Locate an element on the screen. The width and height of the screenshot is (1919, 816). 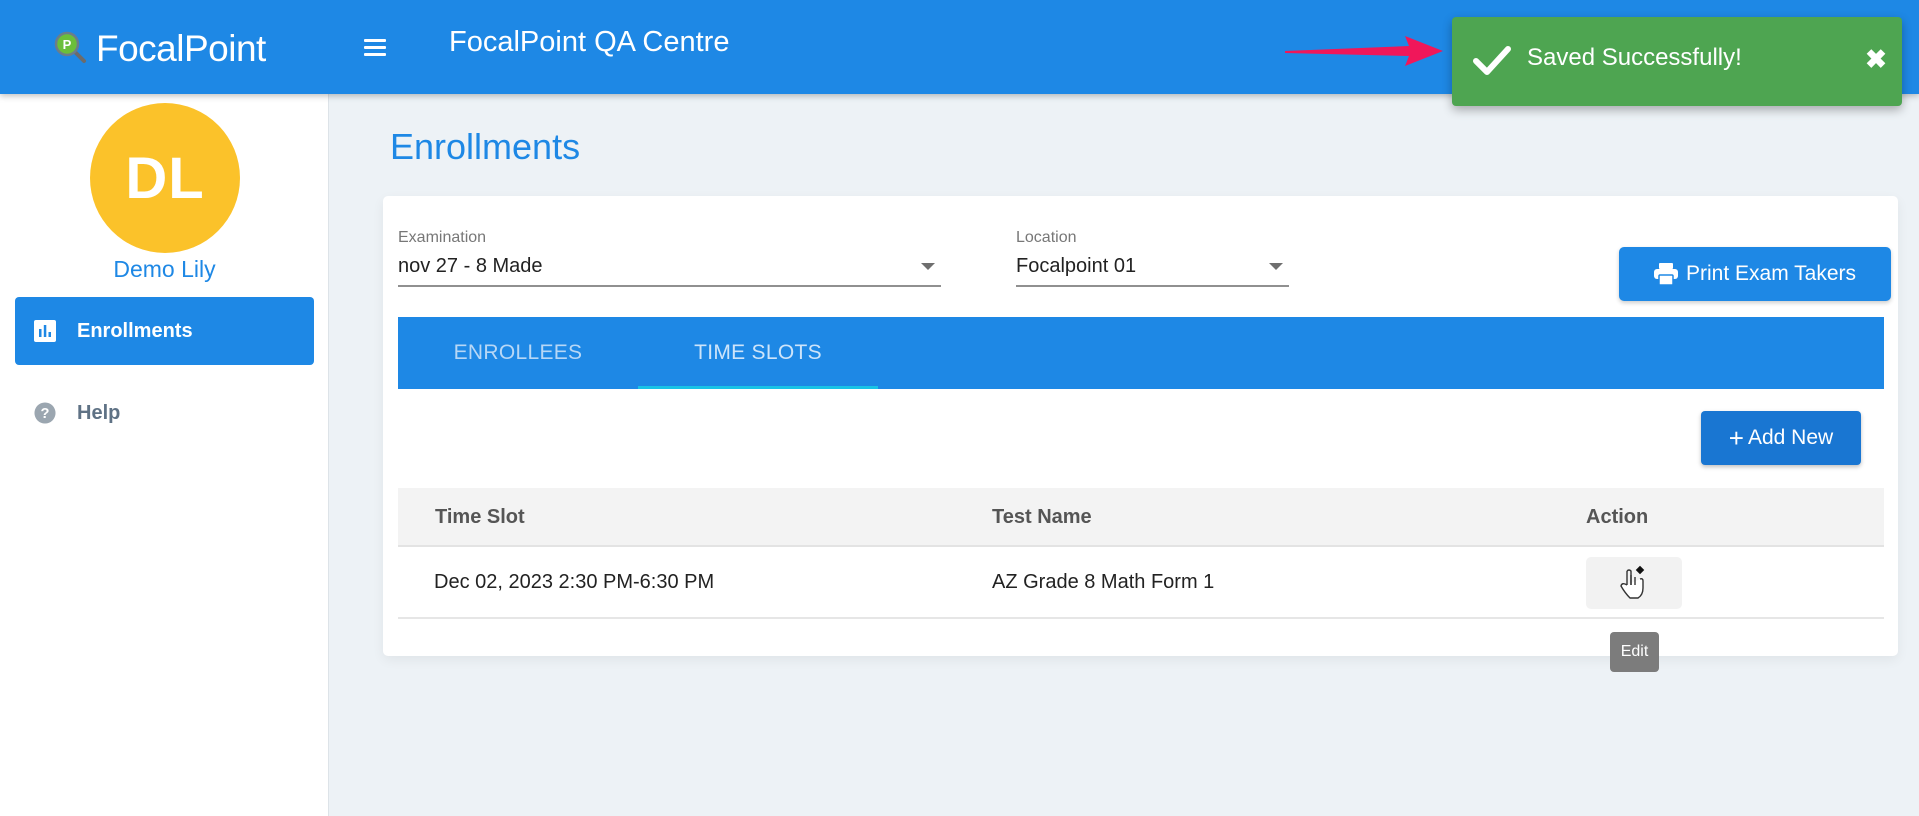
edit-icon is located at coordinates (1632, 582).